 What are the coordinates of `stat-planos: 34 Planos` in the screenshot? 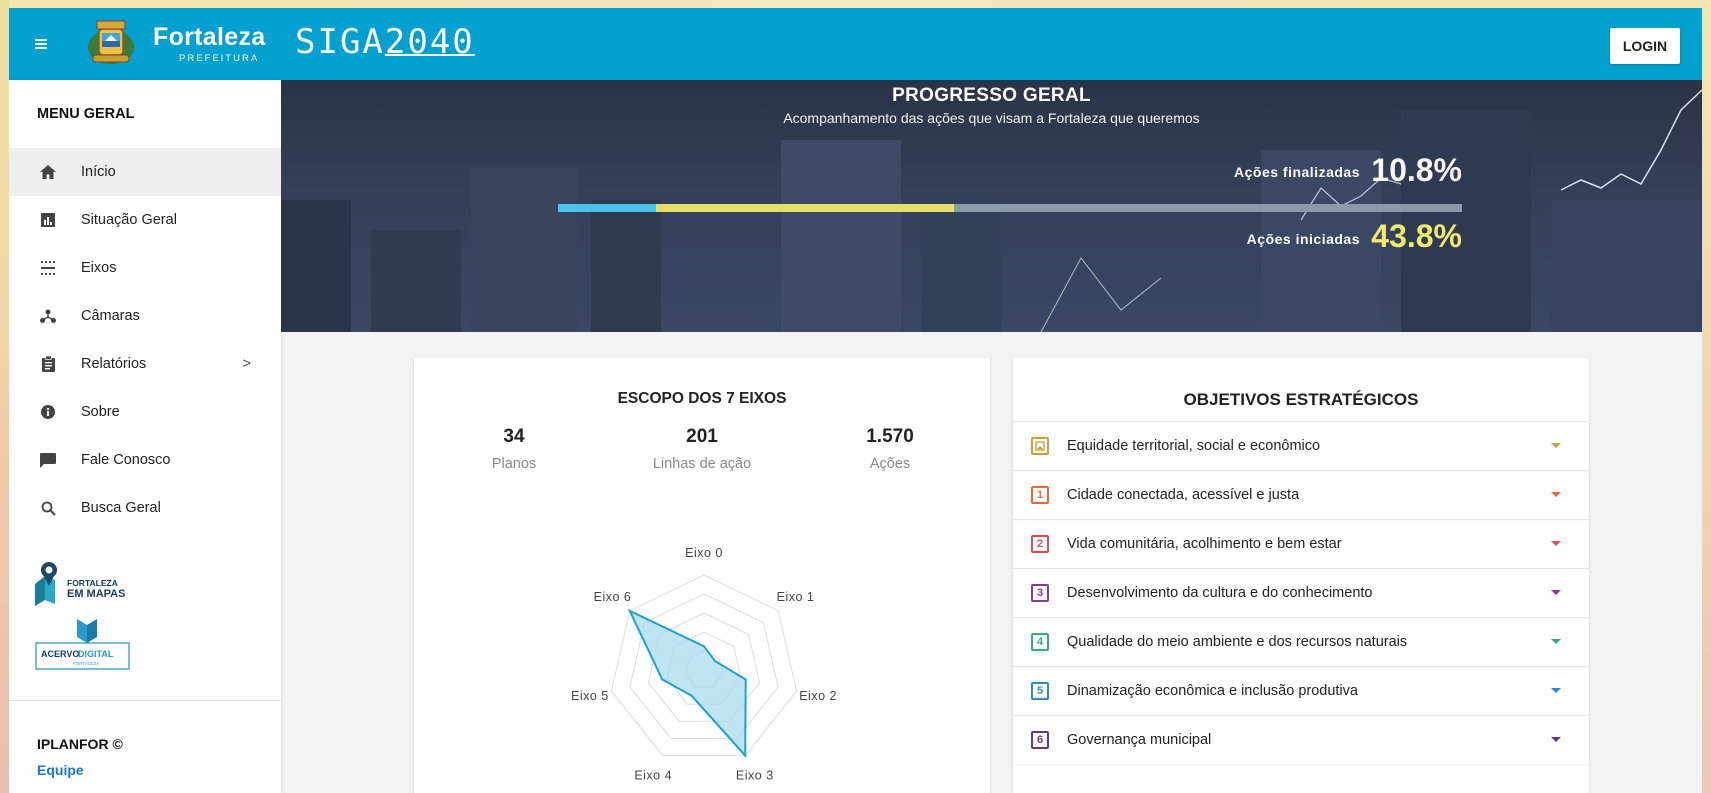 It's located at (514, 449).